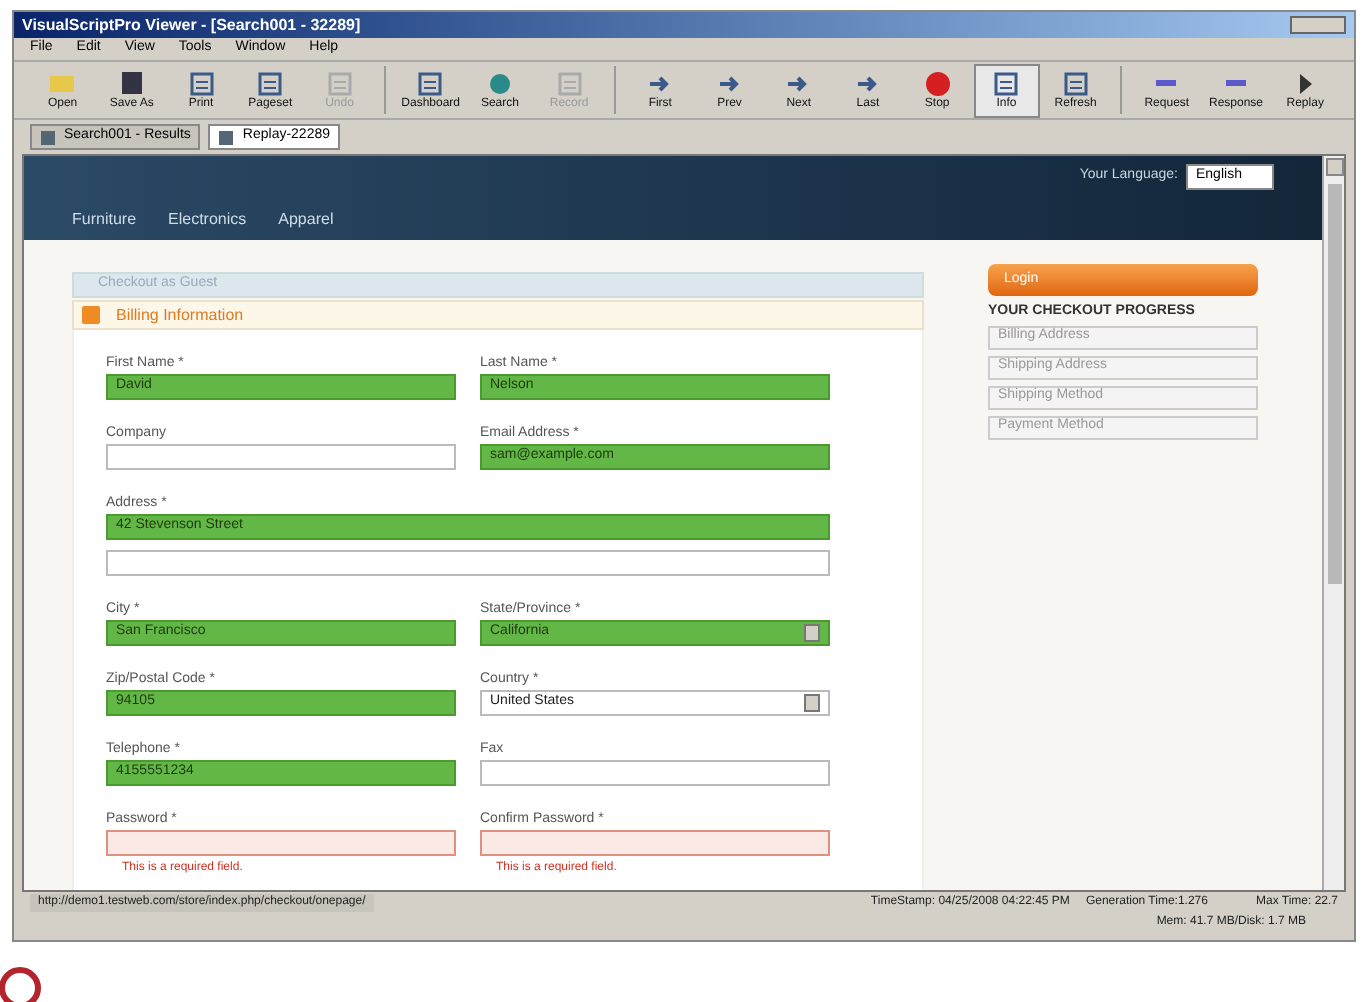 The height and width of the screenshot is (1002, 1370). What do you see at coordinates (1334, 167) in the screenshot?
I see `scroll-up-icon` at bounding box center [1334, 167].